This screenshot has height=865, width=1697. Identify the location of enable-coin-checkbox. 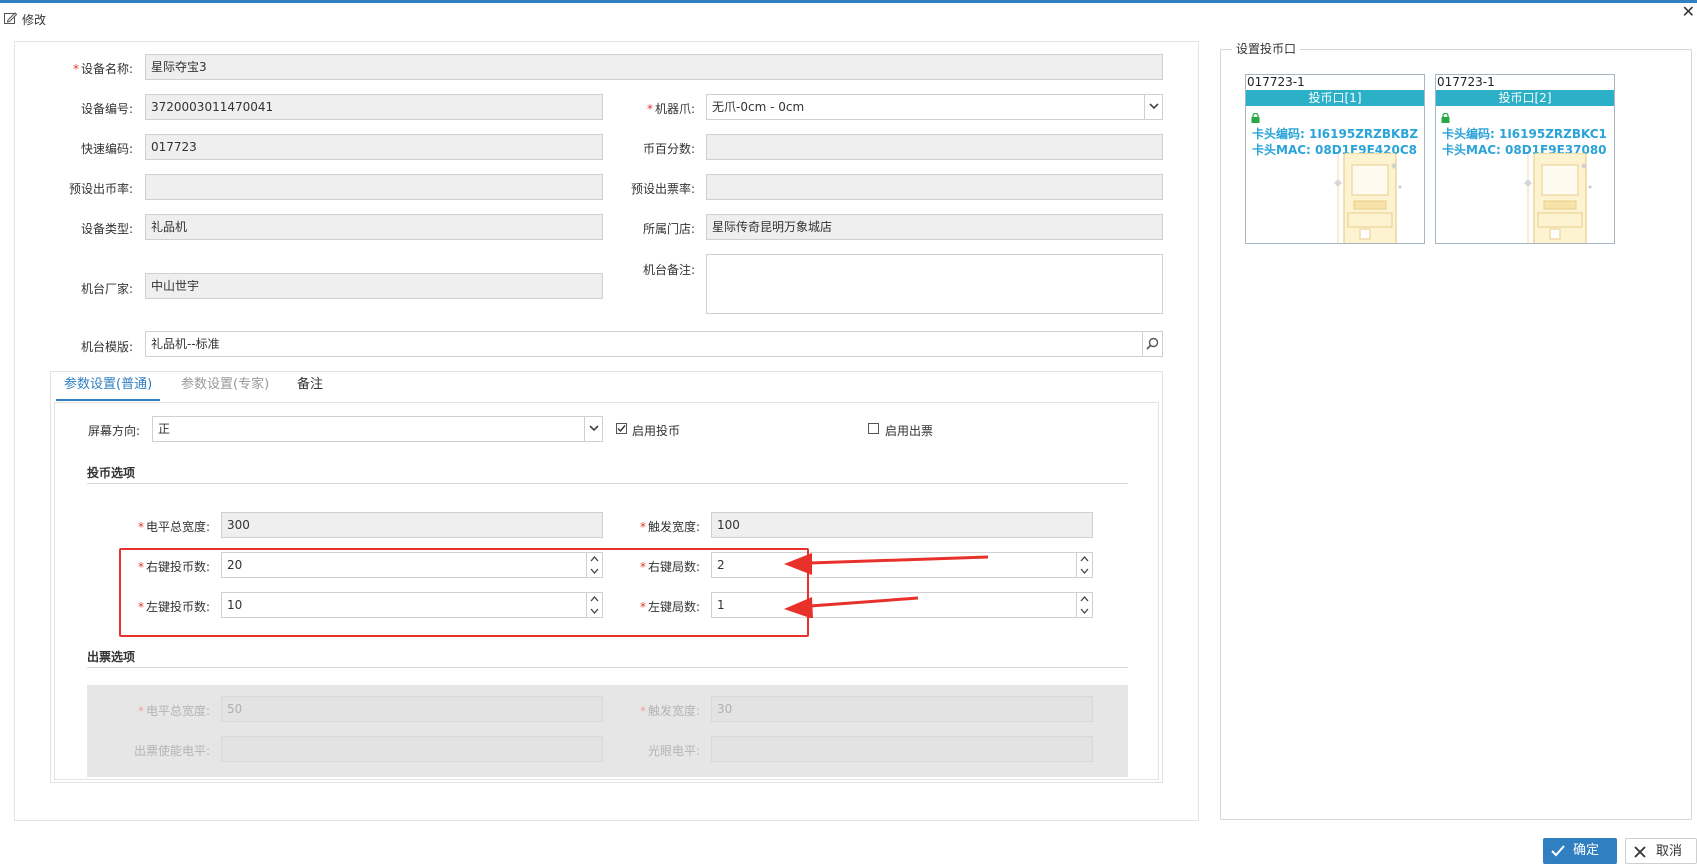
(621, 428).